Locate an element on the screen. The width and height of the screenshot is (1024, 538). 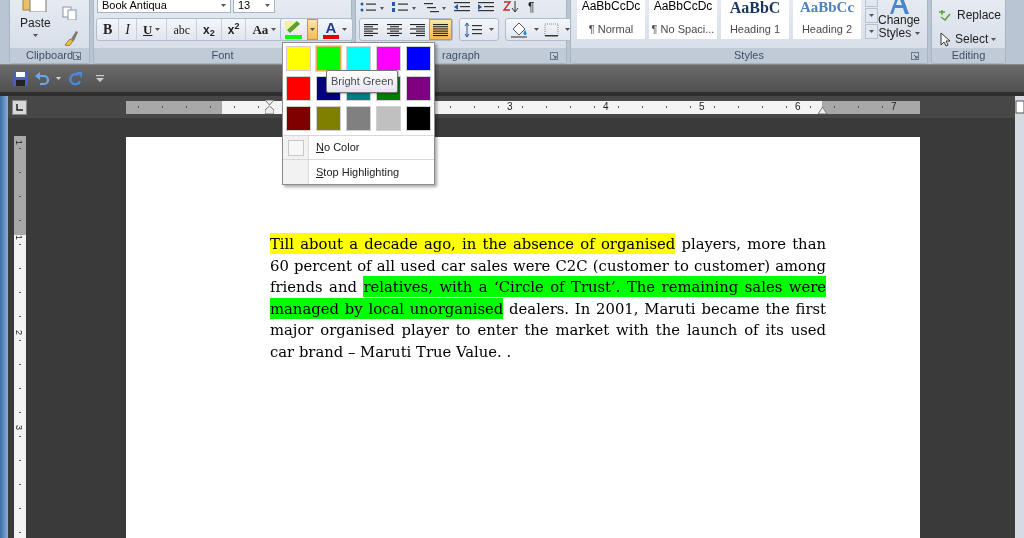
show-formatting-button: ¶ is located at coordinates (531, 7).